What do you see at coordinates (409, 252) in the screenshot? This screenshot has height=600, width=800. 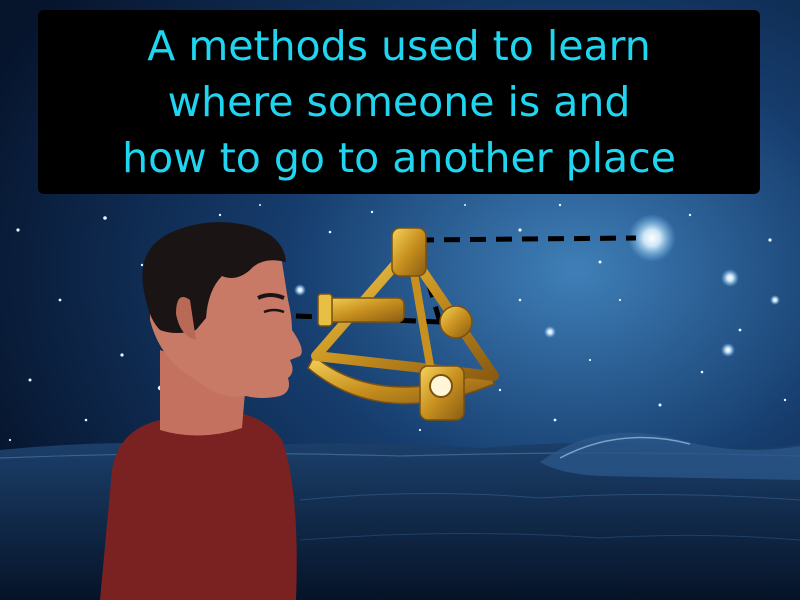 I see `sextant-index-mirror` at bounding box center [409, 252].